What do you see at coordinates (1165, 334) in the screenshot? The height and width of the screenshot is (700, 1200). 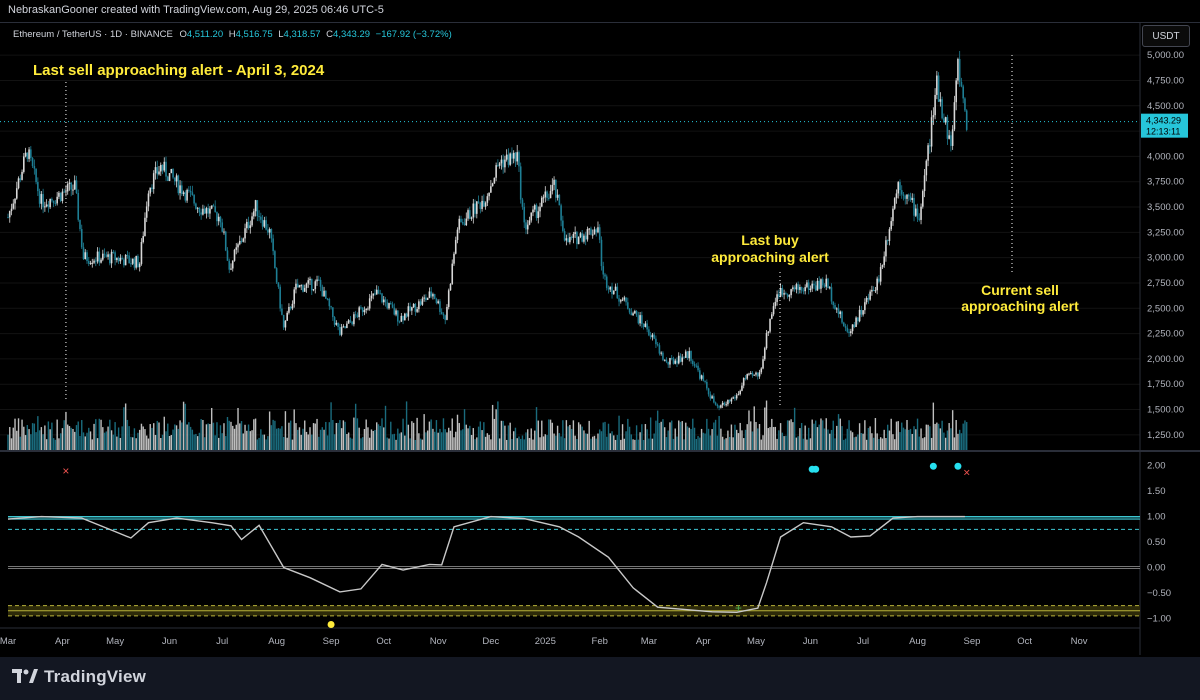 I see `price-tick-label: 2,250.00` at bounding box center [1165, 334].